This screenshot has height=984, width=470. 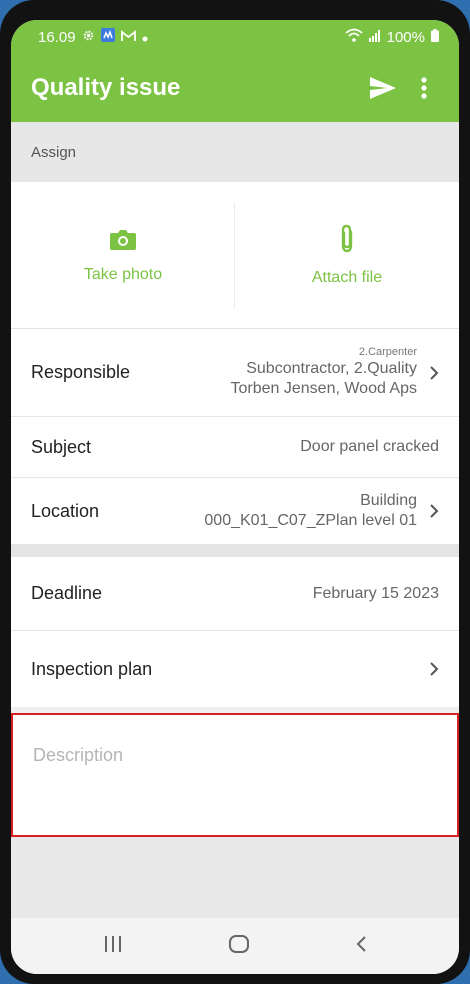 I want to click on responsible-label: Responsible, so click(x=81, y=372).